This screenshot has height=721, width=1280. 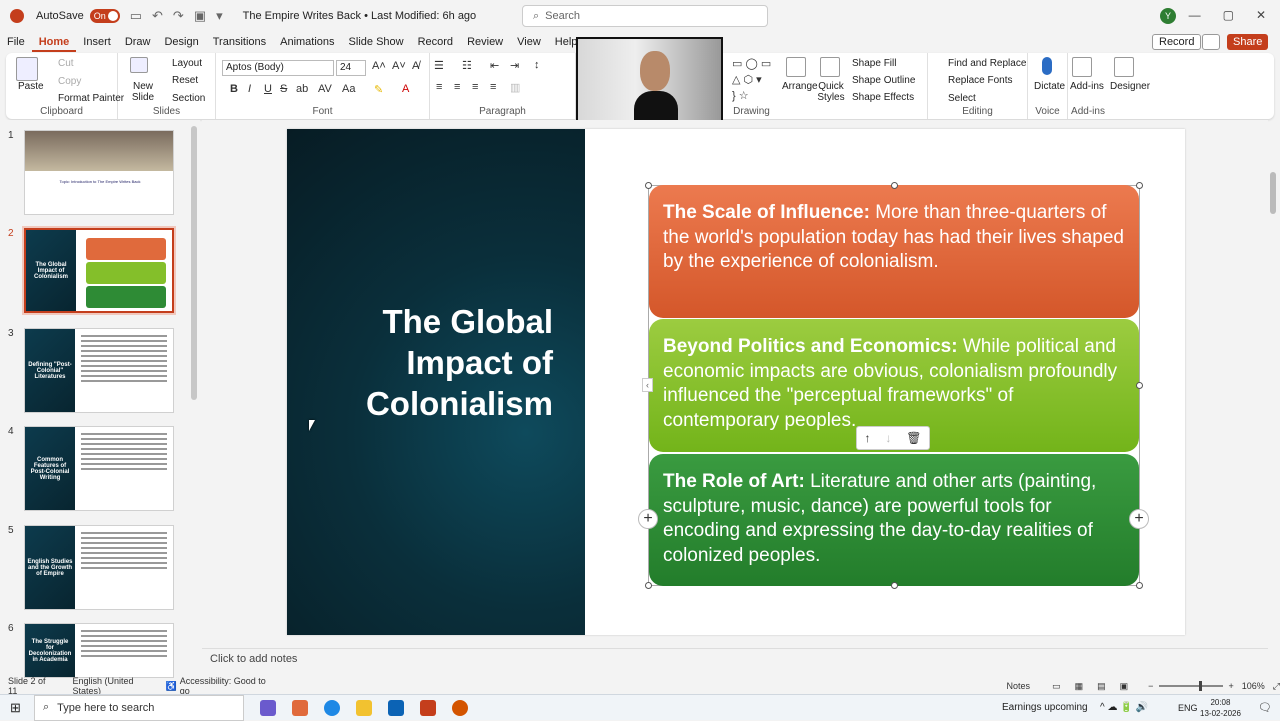 I want to click on comments-icon, so click(x=1211, y=42).